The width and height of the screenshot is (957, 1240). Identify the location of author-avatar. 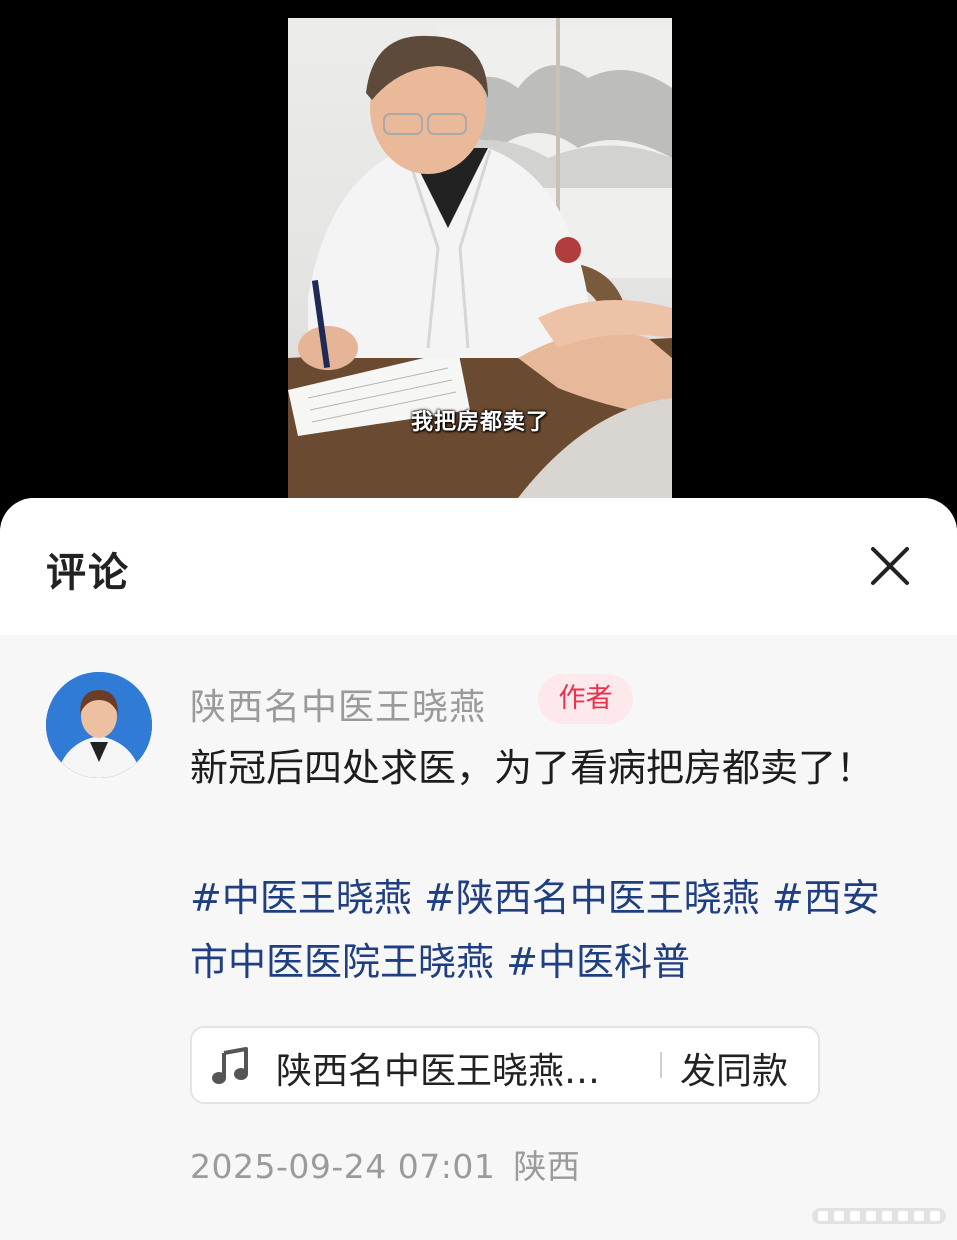
(99, 725).